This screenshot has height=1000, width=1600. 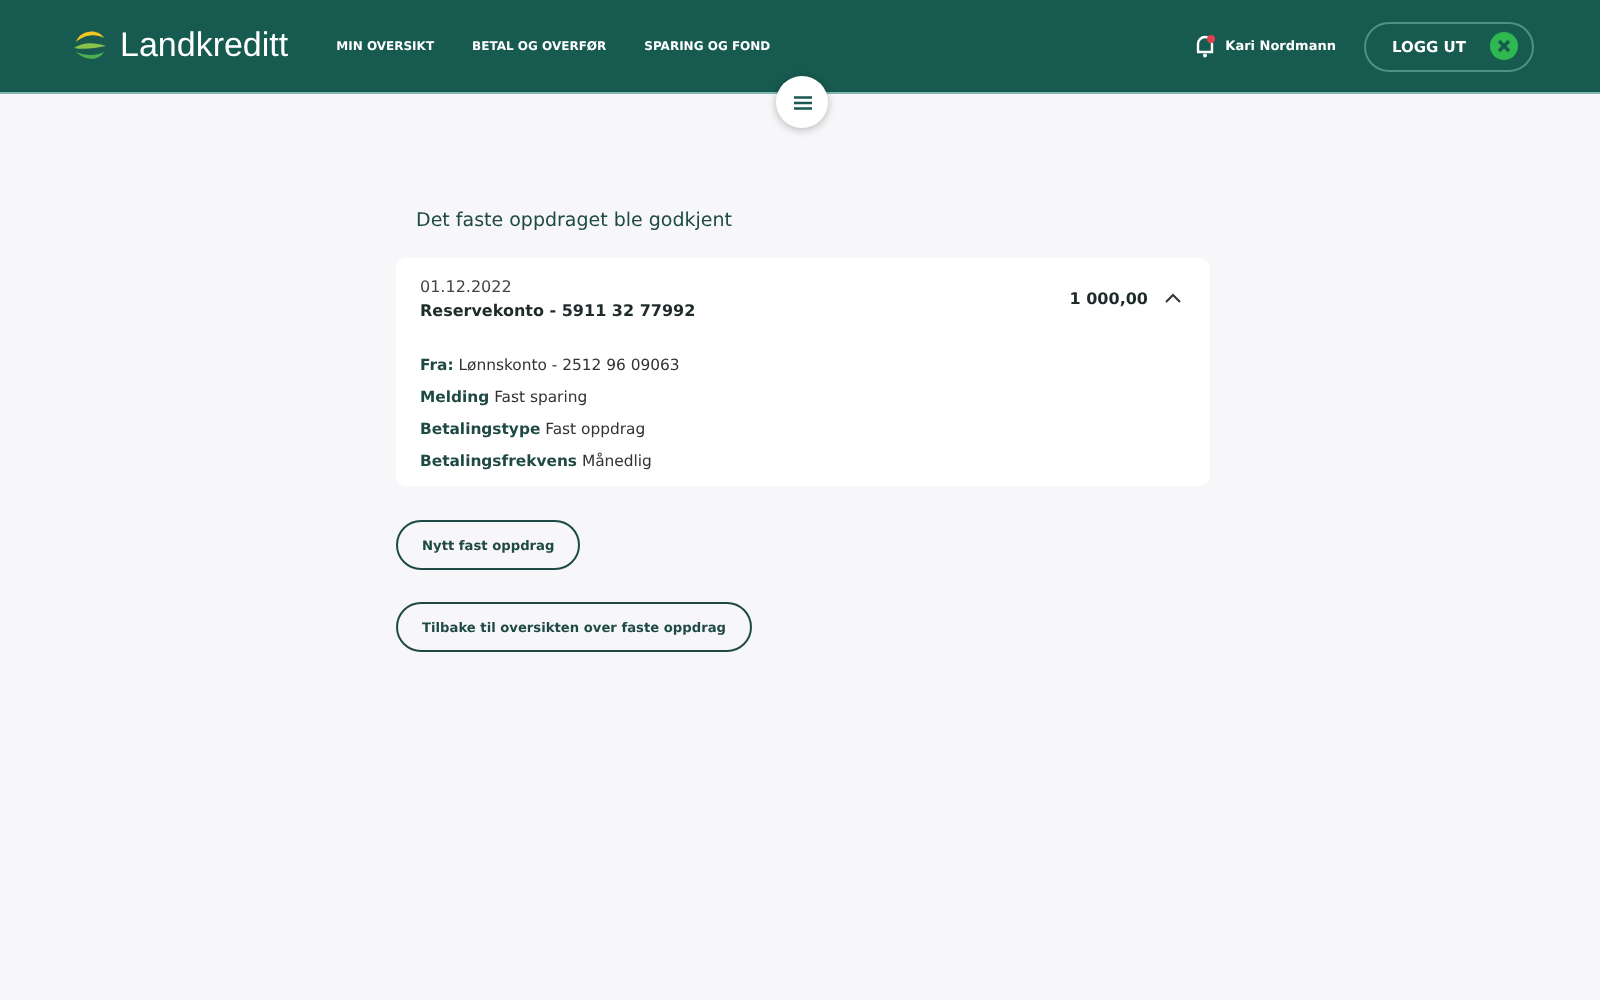 What do you see at coordinates (558, 311) in the screenshot?
I see `account-name: Reservekonto - 5911 32 77992` at bounding box center [558, 311].